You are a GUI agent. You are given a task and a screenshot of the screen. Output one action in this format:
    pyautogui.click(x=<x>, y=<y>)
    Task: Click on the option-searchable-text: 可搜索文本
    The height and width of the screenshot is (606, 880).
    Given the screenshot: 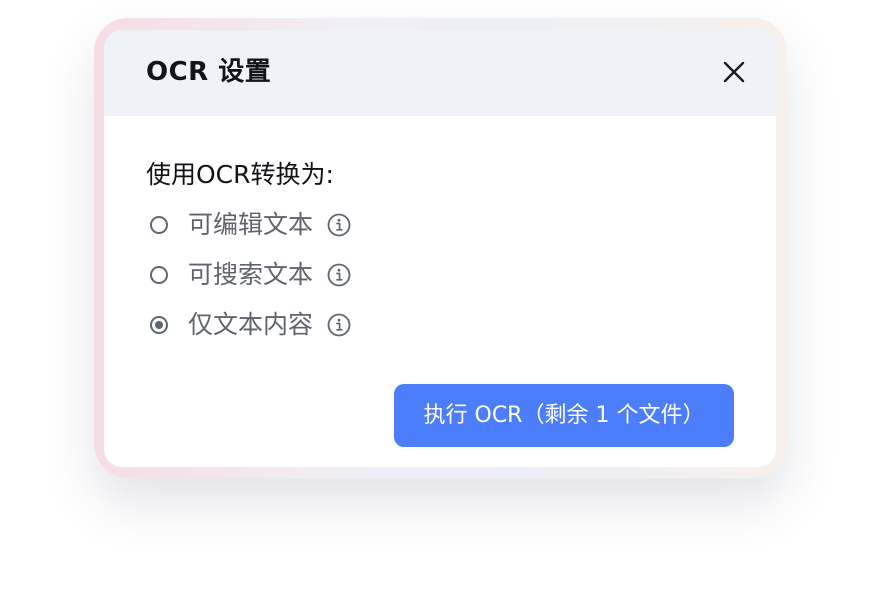 What is the action you would take?
    pyautogui.click(x=250, y=275)
    